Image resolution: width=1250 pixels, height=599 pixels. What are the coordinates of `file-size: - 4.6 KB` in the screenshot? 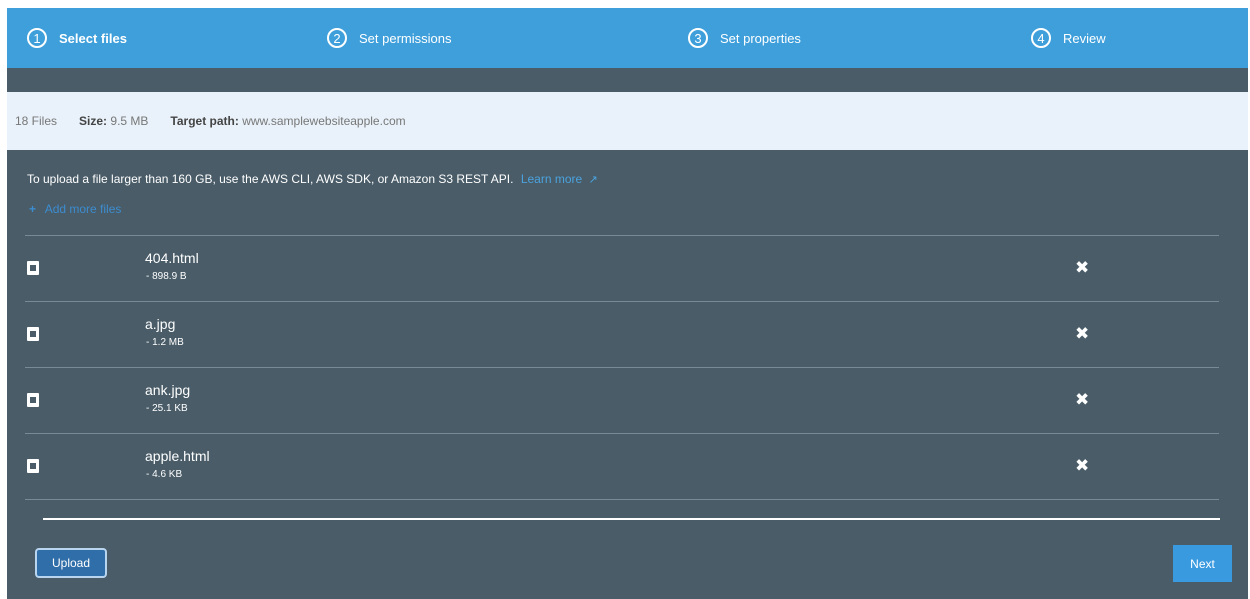 It's located at (164, 474).